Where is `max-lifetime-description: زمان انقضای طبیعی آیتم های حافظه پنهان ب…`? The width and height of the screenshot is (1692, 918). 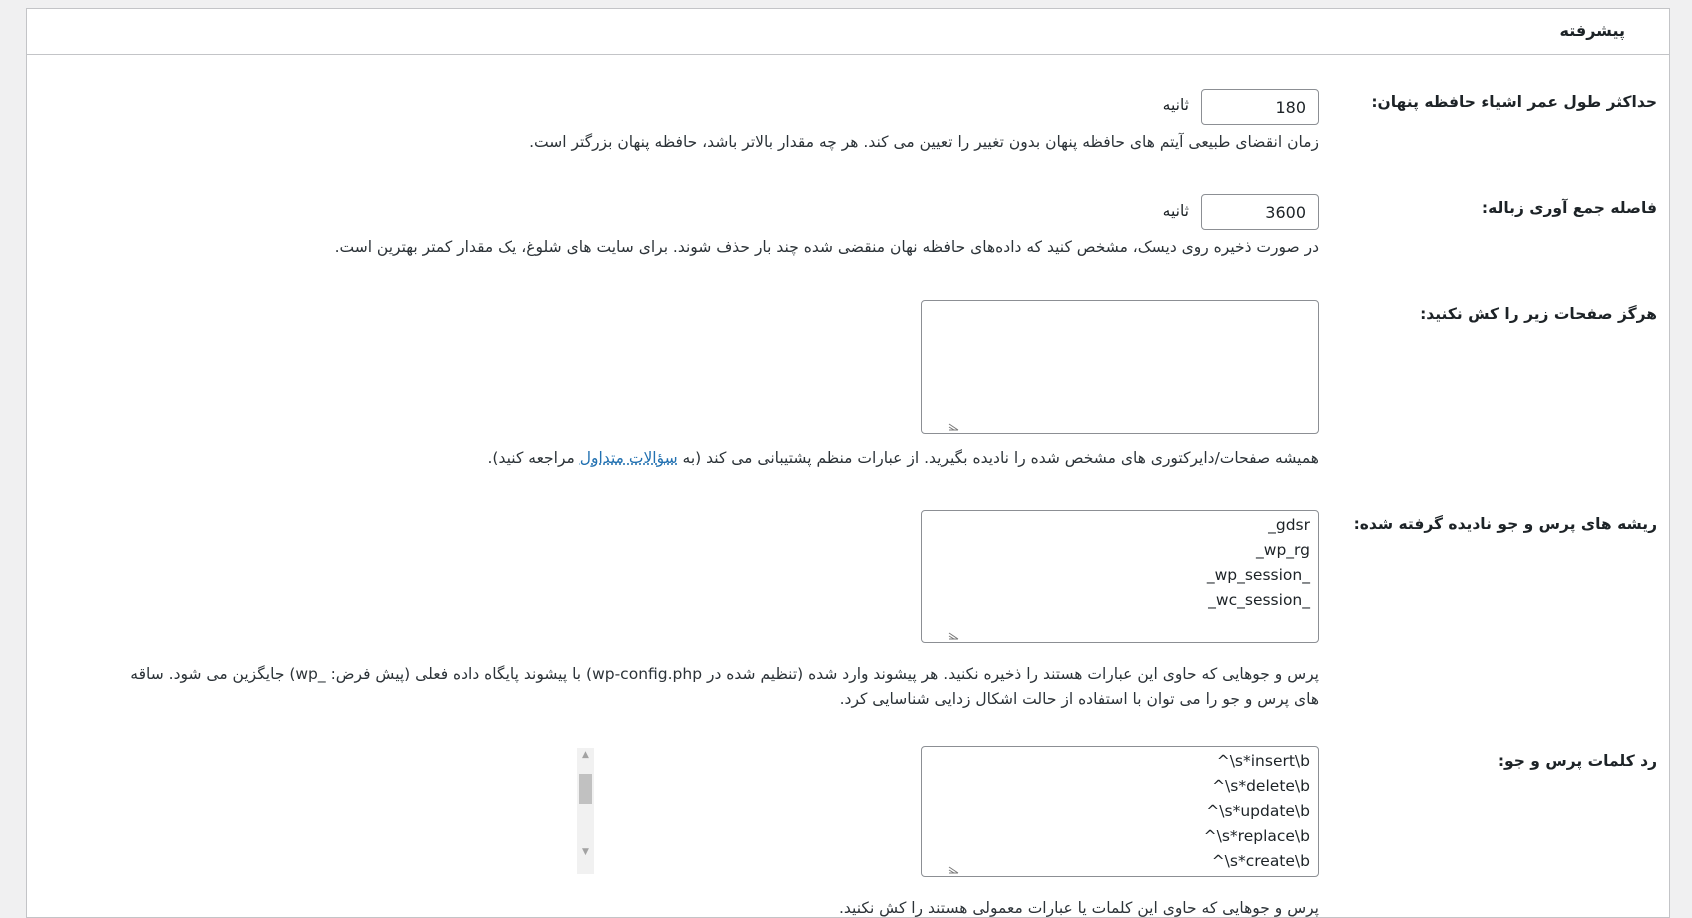 max-lifetime-description: زمان انقضای طبیعی آیتم های حافظه پنهان ب… is located at coordinates (924, 142).